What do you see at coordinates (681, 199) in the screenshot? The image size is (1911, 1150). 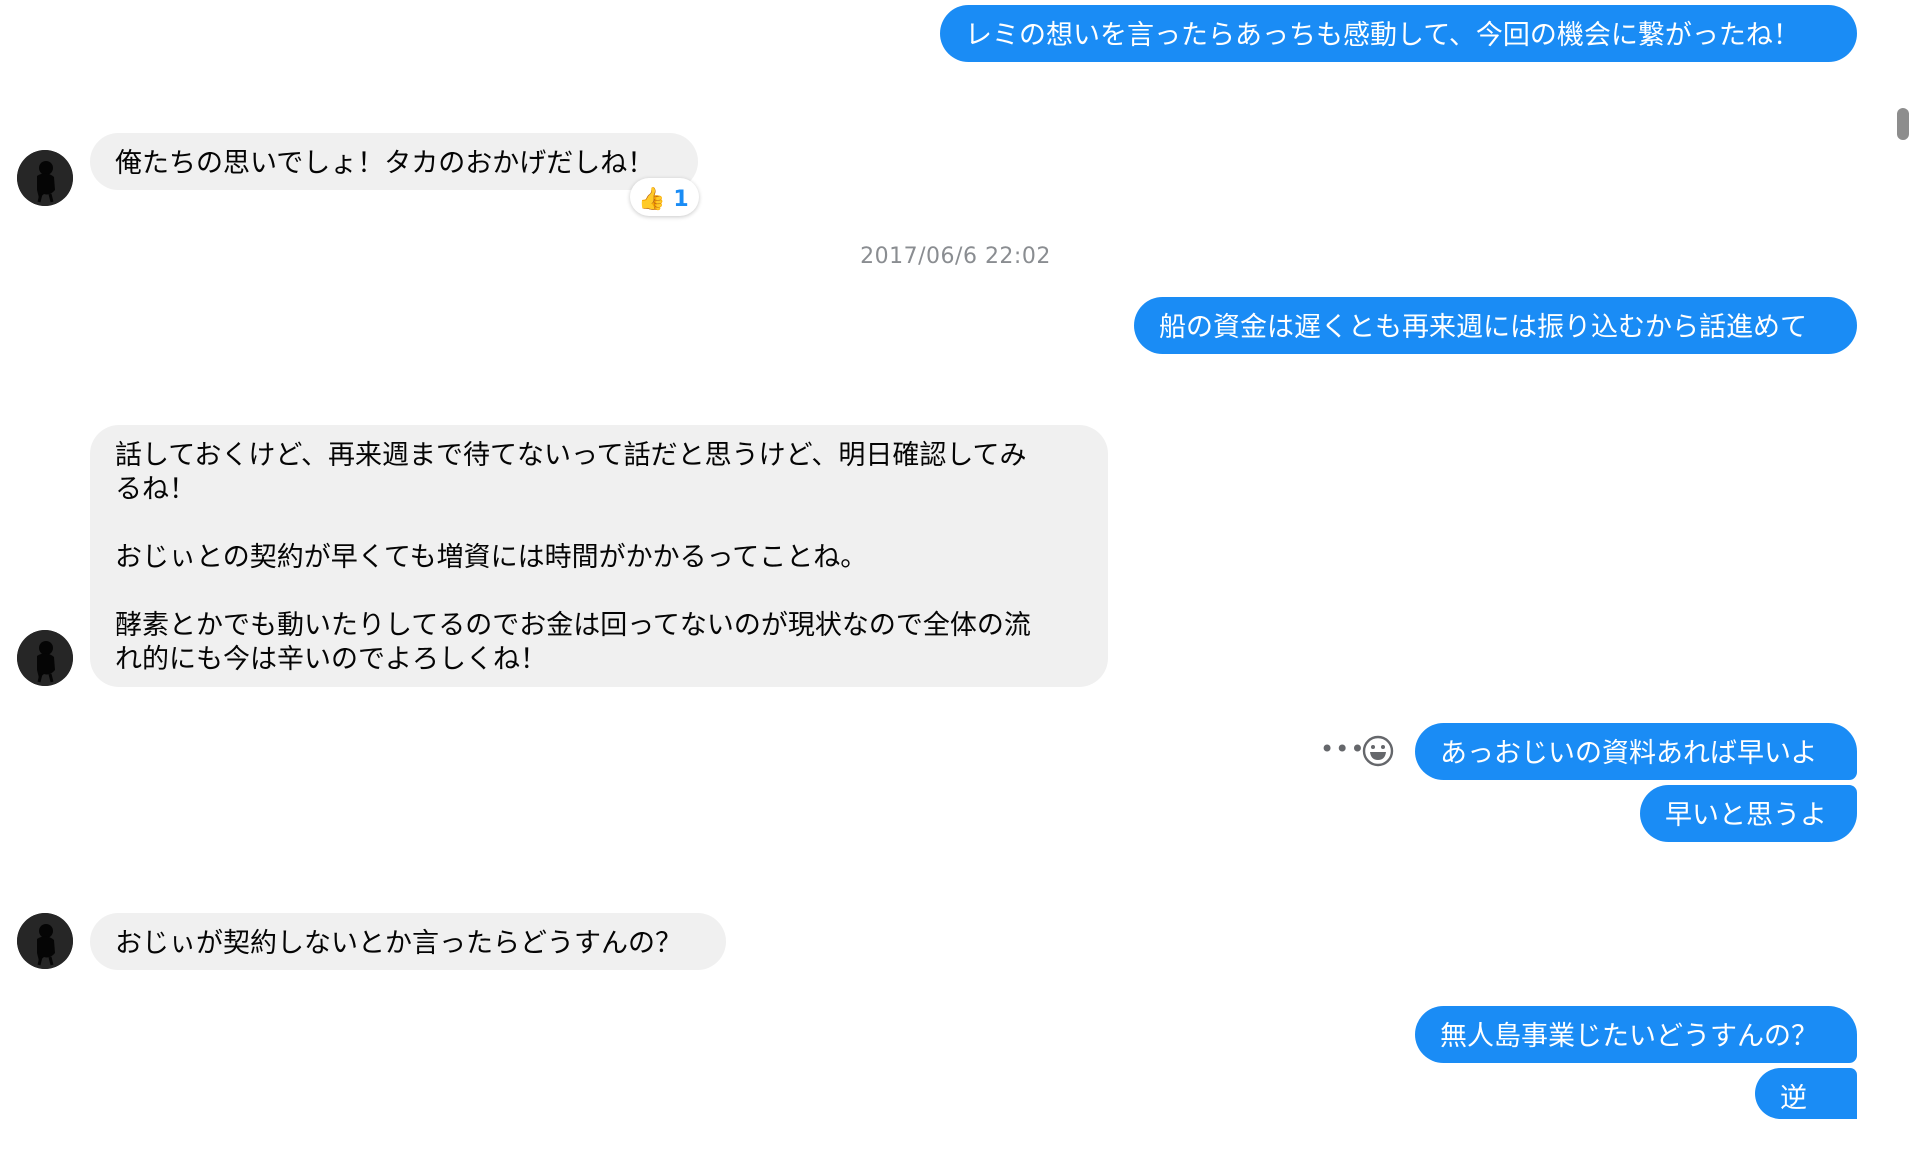 I see `reaction-count: 1` at bounding box center [681, 199].